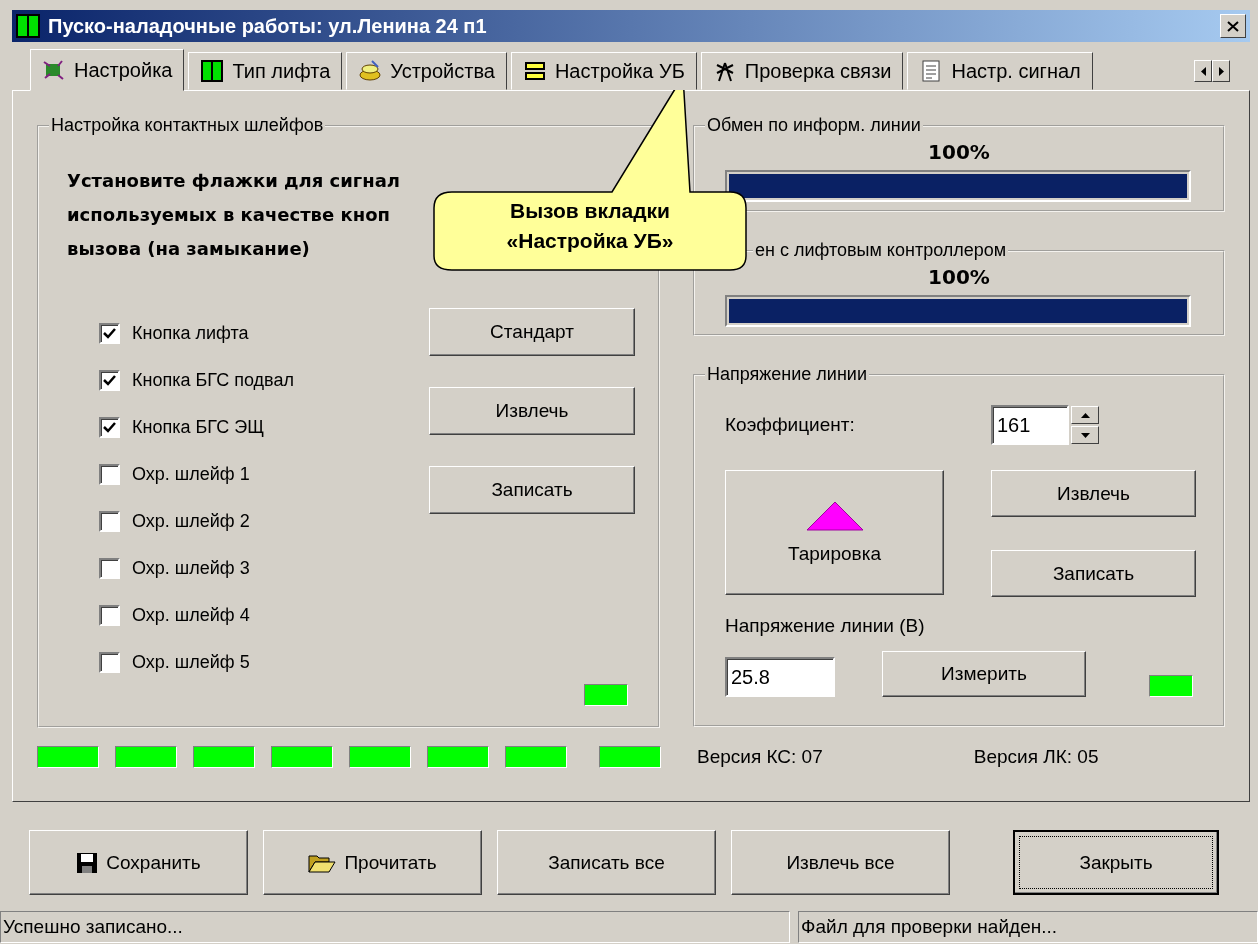 This screenshot has width=1258, height=944. Describe the element at coordinates (138, 862) in the screenshot. I see `footer-button: Сохранить` at that location.